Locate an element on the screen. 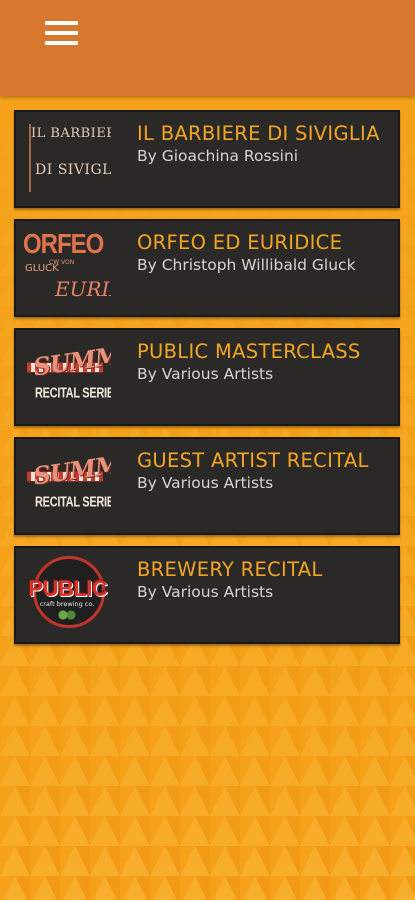 The height and width of the screenshot is (900, 415). hops-icon is located at coordinates (67, 615).